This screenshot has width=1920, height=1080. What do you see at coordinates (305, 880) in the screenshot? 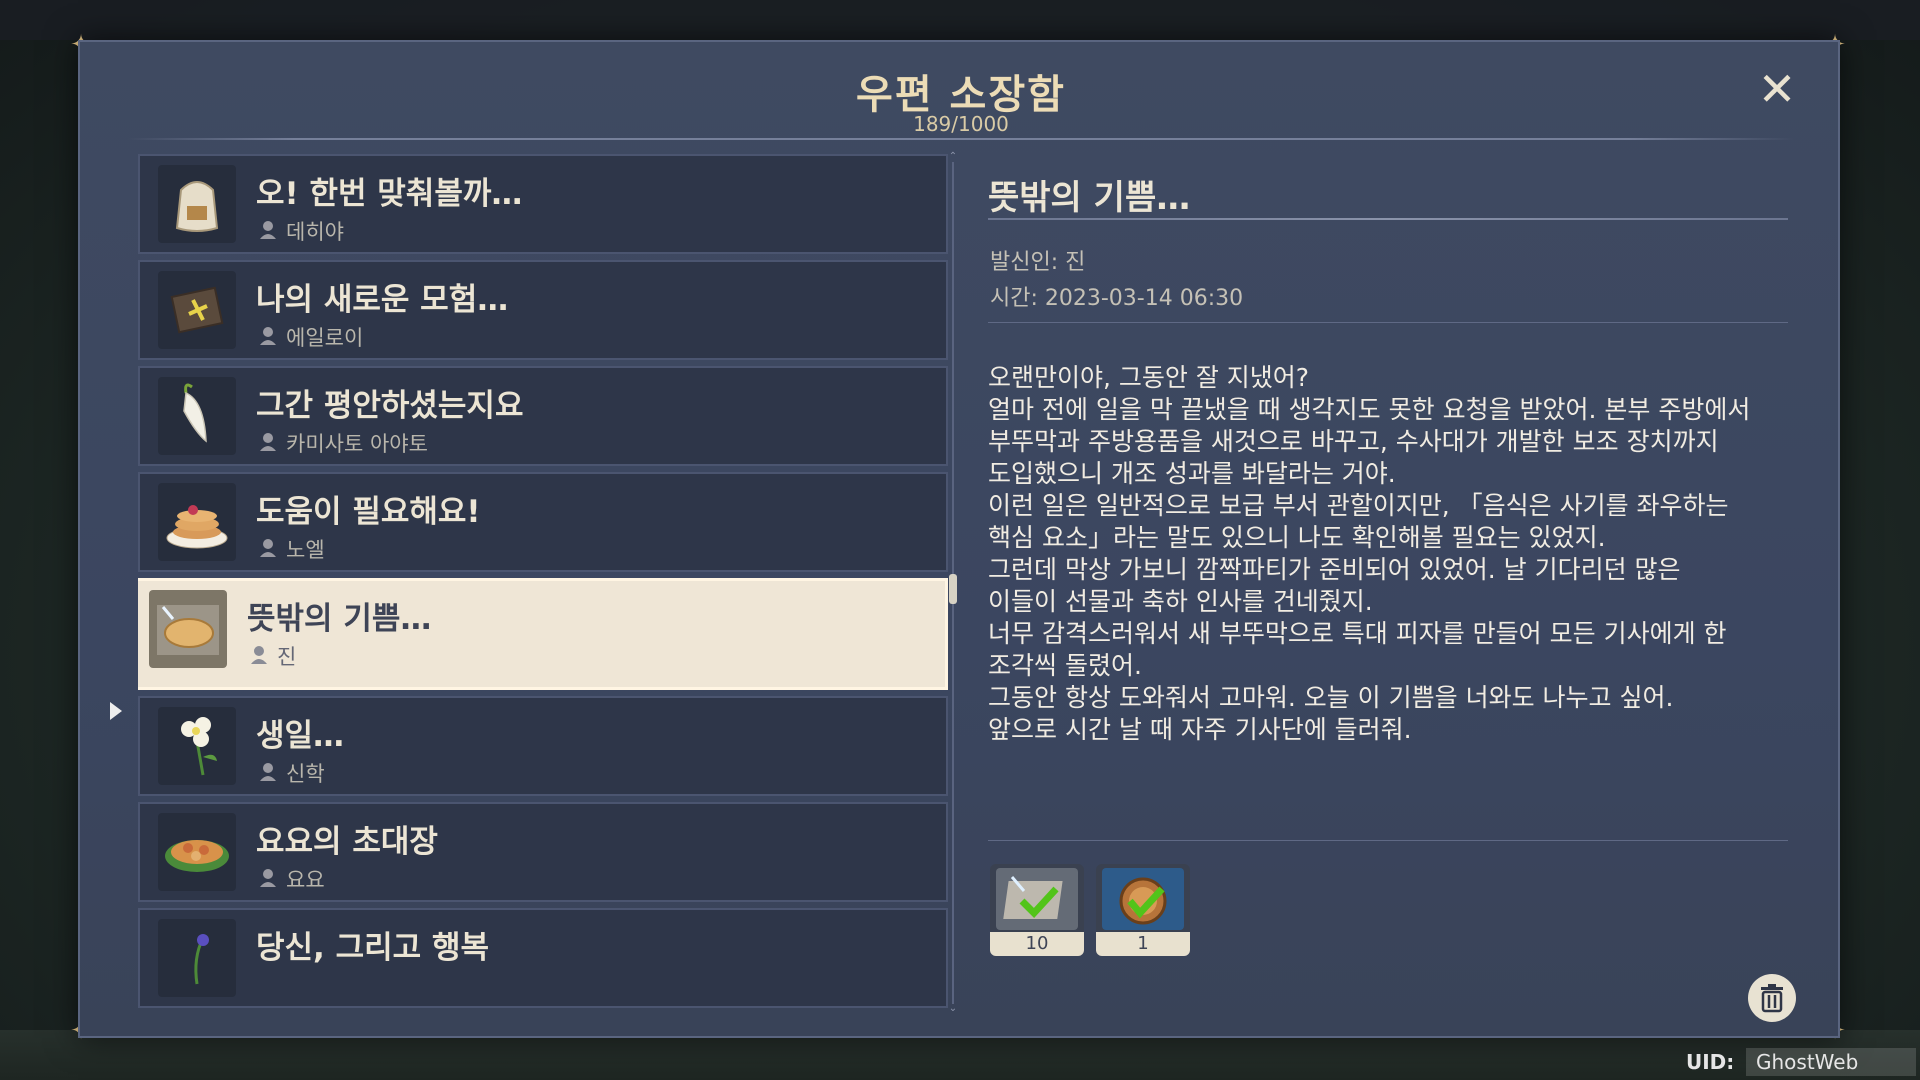
I see `mail-sender: 요요` at bounding box center [305, 880].